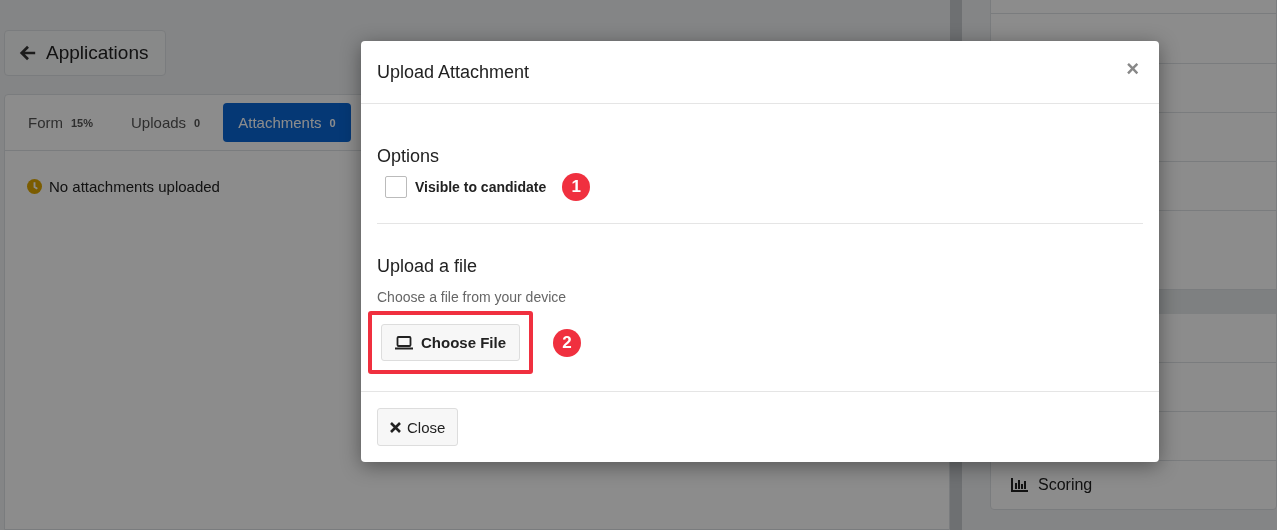  Describe the element at coordinates (481, 187) in the screenshot. I see `checkbox-label: Visible to candidate` at that location.